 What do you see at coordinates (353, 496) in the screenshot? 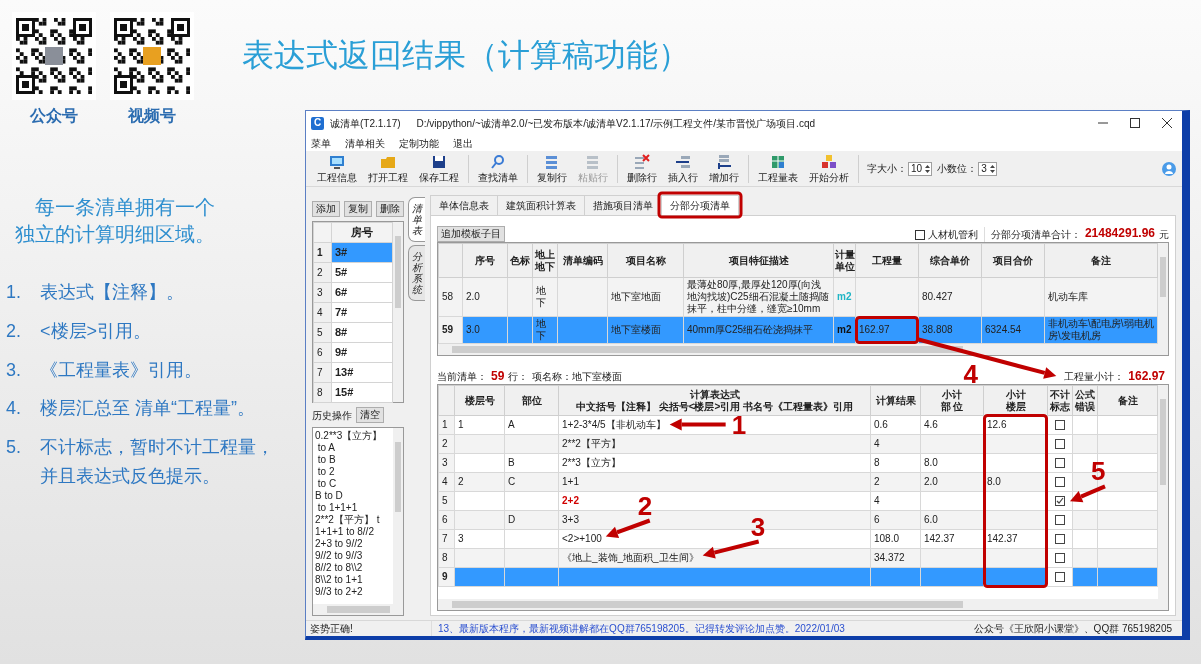
I see `history-item: B to D` at bounding box center [353, 496].